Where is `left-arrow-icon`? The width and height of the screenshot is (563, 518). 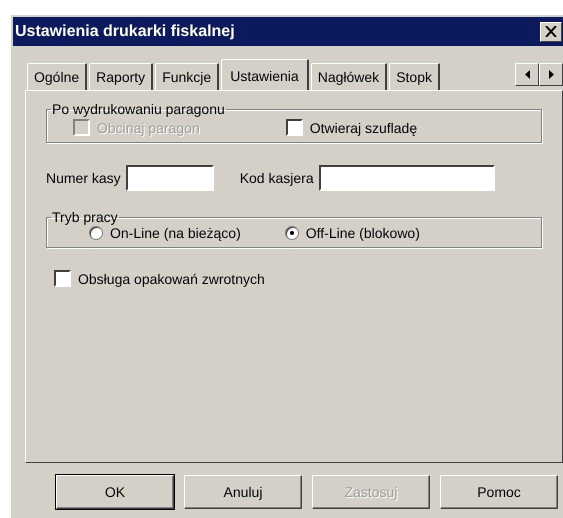
left-arrow-icon is located at coordinates (527, 74).